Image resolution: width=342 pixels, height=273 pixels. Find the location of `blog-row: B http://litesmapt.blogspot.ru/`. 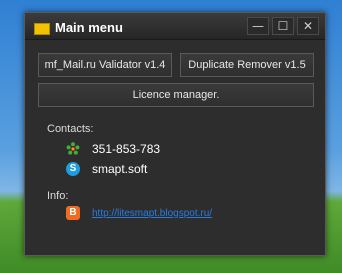

blog-row: B http://litesmapt.blogspot.ru/ is located at coordinates (139, 213).